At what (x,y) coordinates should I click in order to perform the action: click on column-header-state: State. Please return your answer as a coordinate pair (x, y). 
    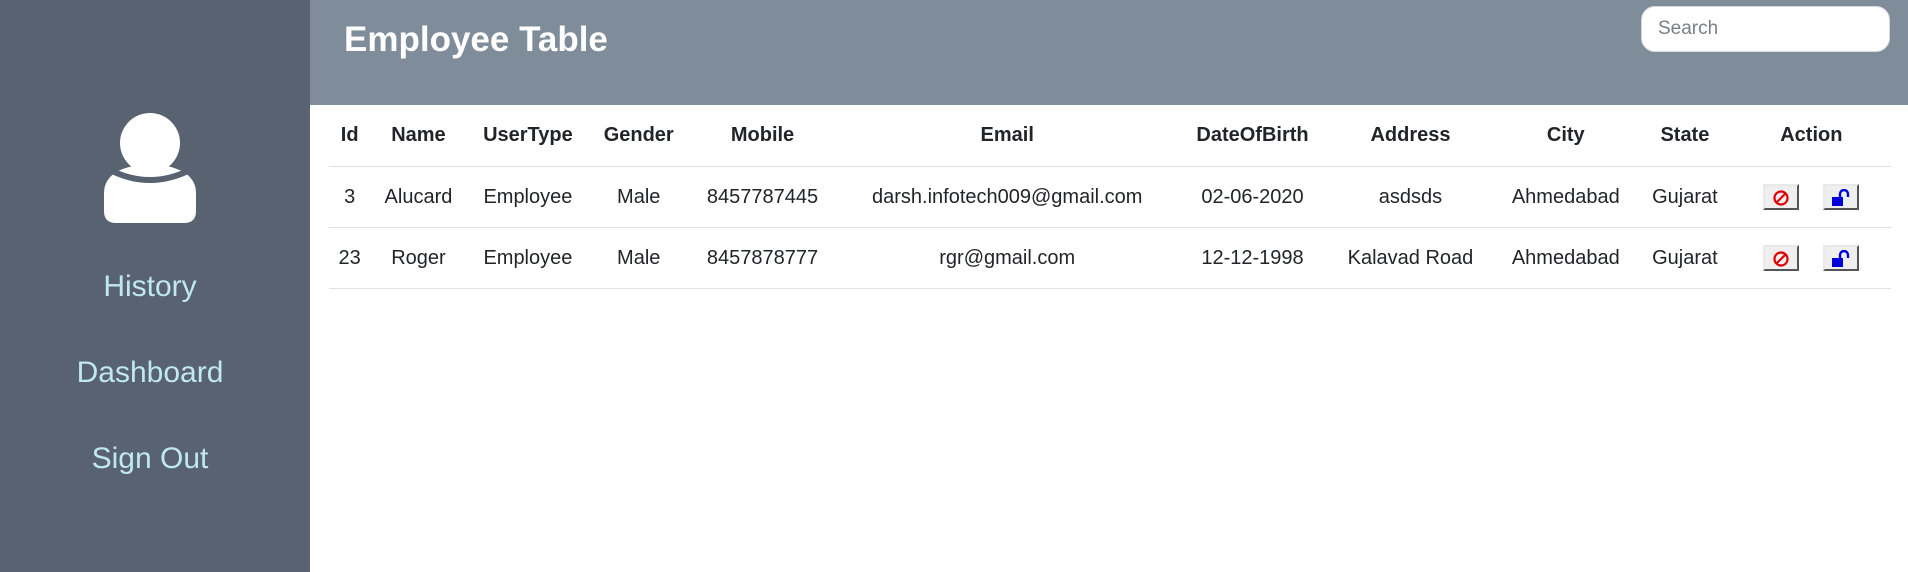
    Looking at the image, I should click on (1685, 136).